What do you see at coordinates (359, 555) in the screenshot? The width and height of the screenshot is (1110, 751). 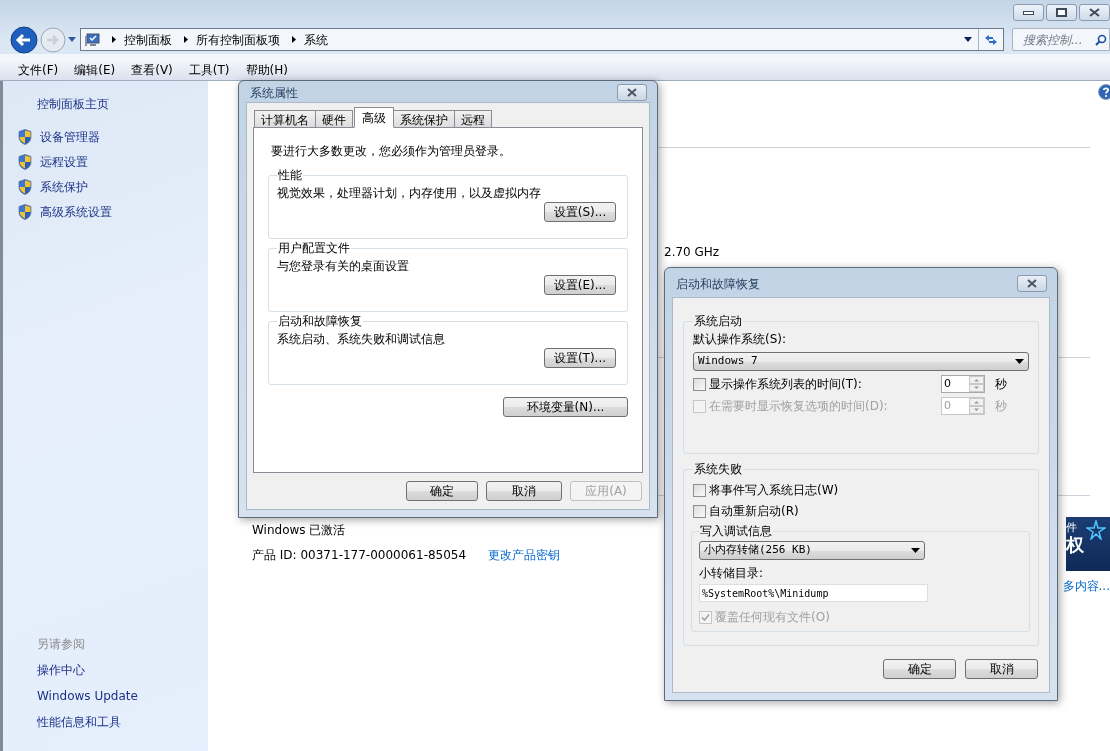 I see `product-id: 产品 ID: 00371-177-0000061-85054` at bounding box center [359, 555].